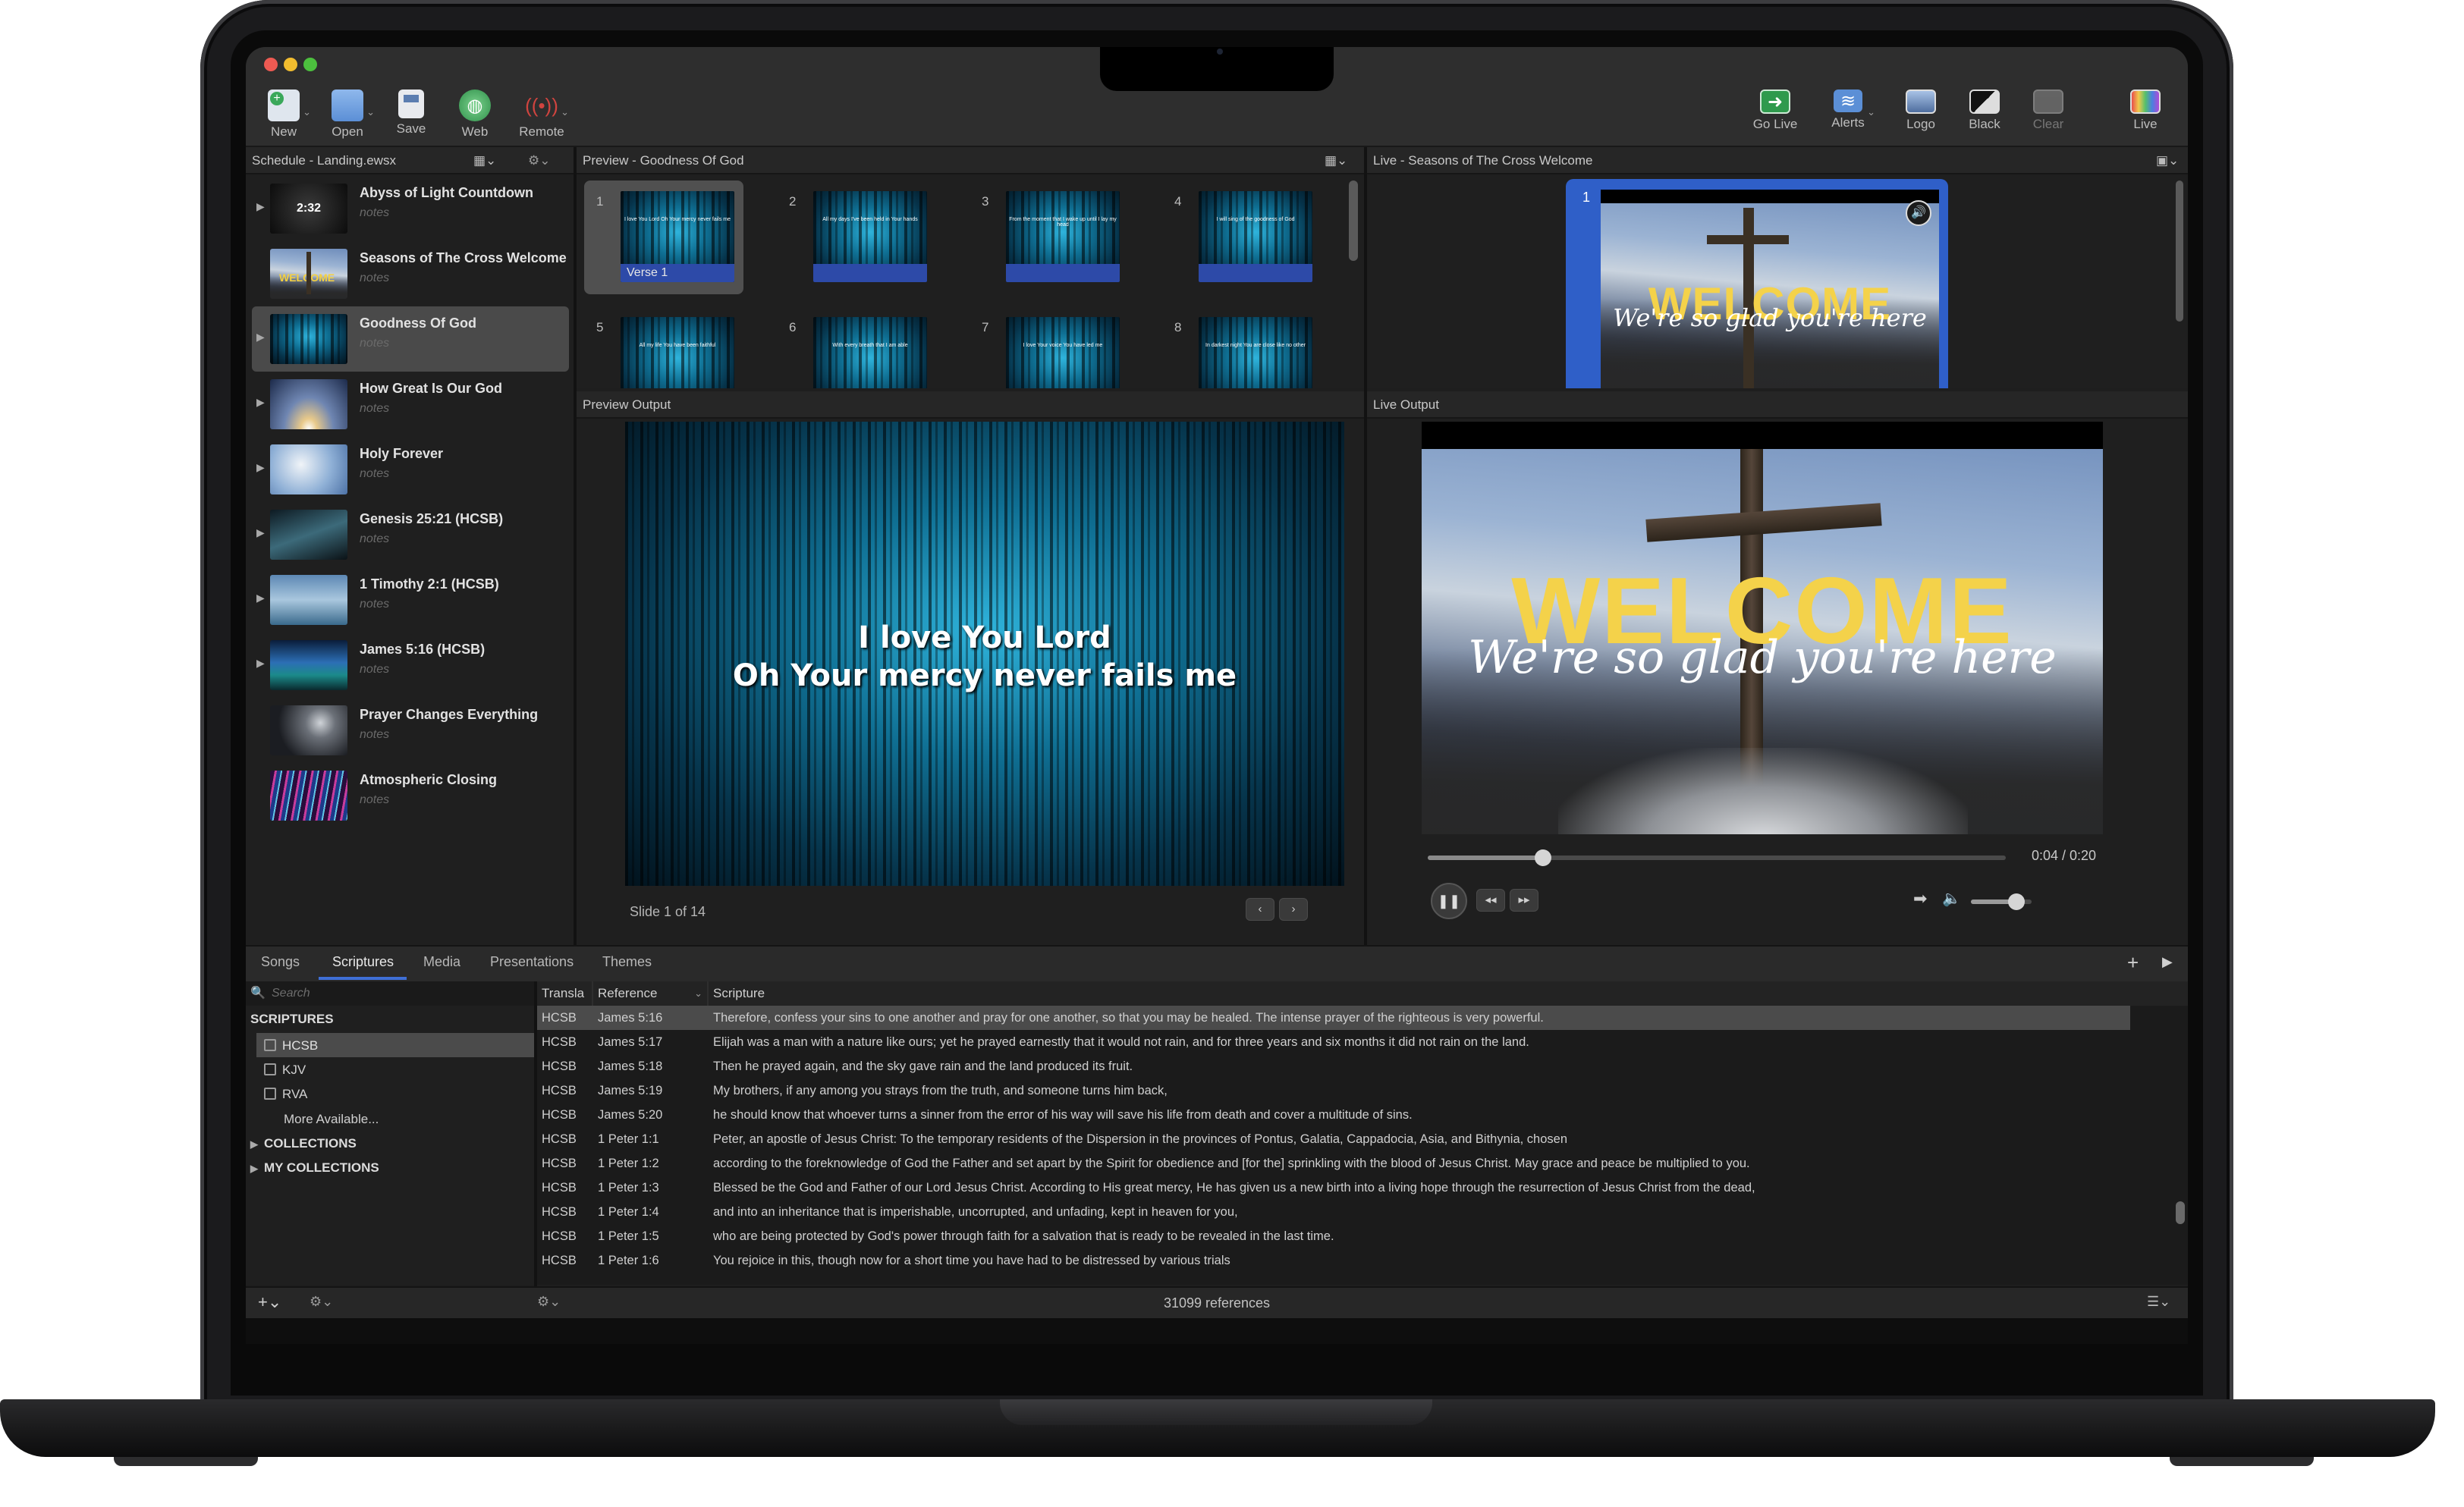  Describe the element at coordinates (532, 962) in the screenshot. I see `tab-presentations: Presentations` at that location.